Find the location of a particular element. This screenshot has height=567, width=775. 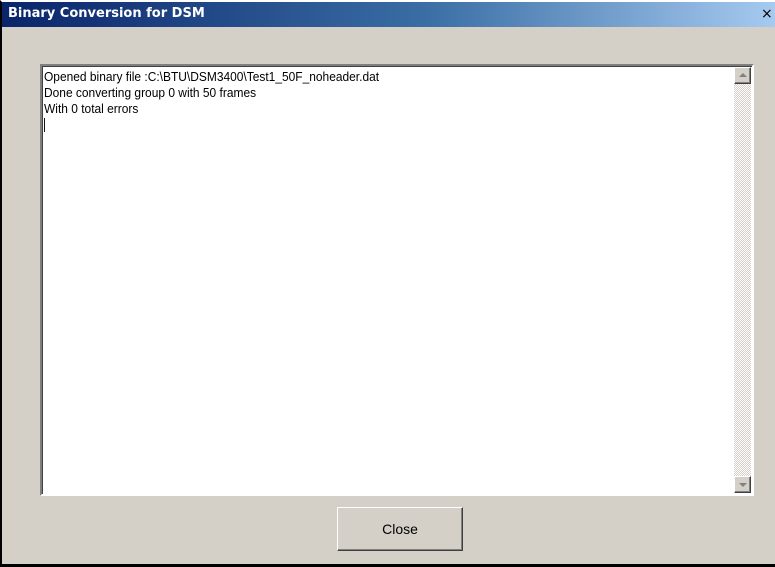

title-bar: Binary Conversion for DSM × is located at coordinates (388, 14).